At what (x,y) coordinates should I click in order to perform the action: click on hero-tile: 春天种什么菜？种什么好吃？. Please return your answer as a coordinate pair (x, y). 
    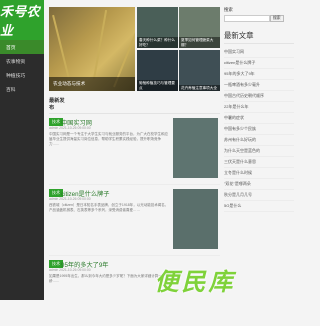
    Looking at the image, I should click on (157, 27).